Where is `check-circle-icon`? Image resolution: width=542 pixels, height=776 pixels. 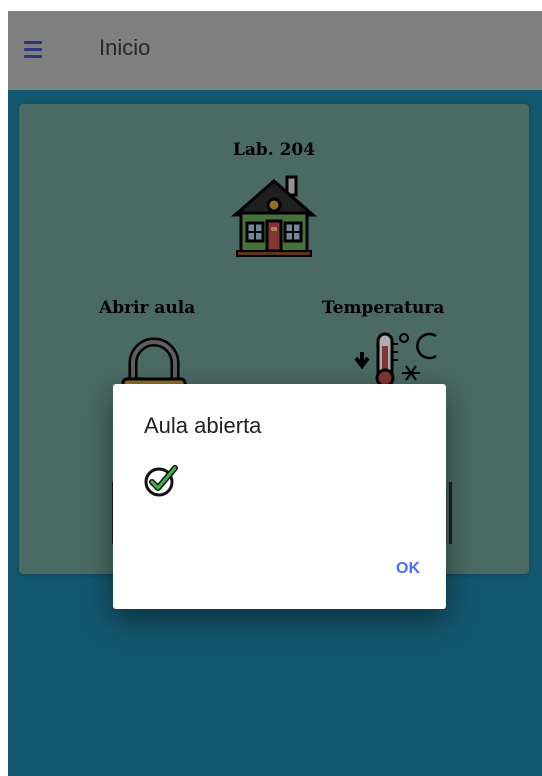
check-circle-icon is located at coordinates (161, 481).